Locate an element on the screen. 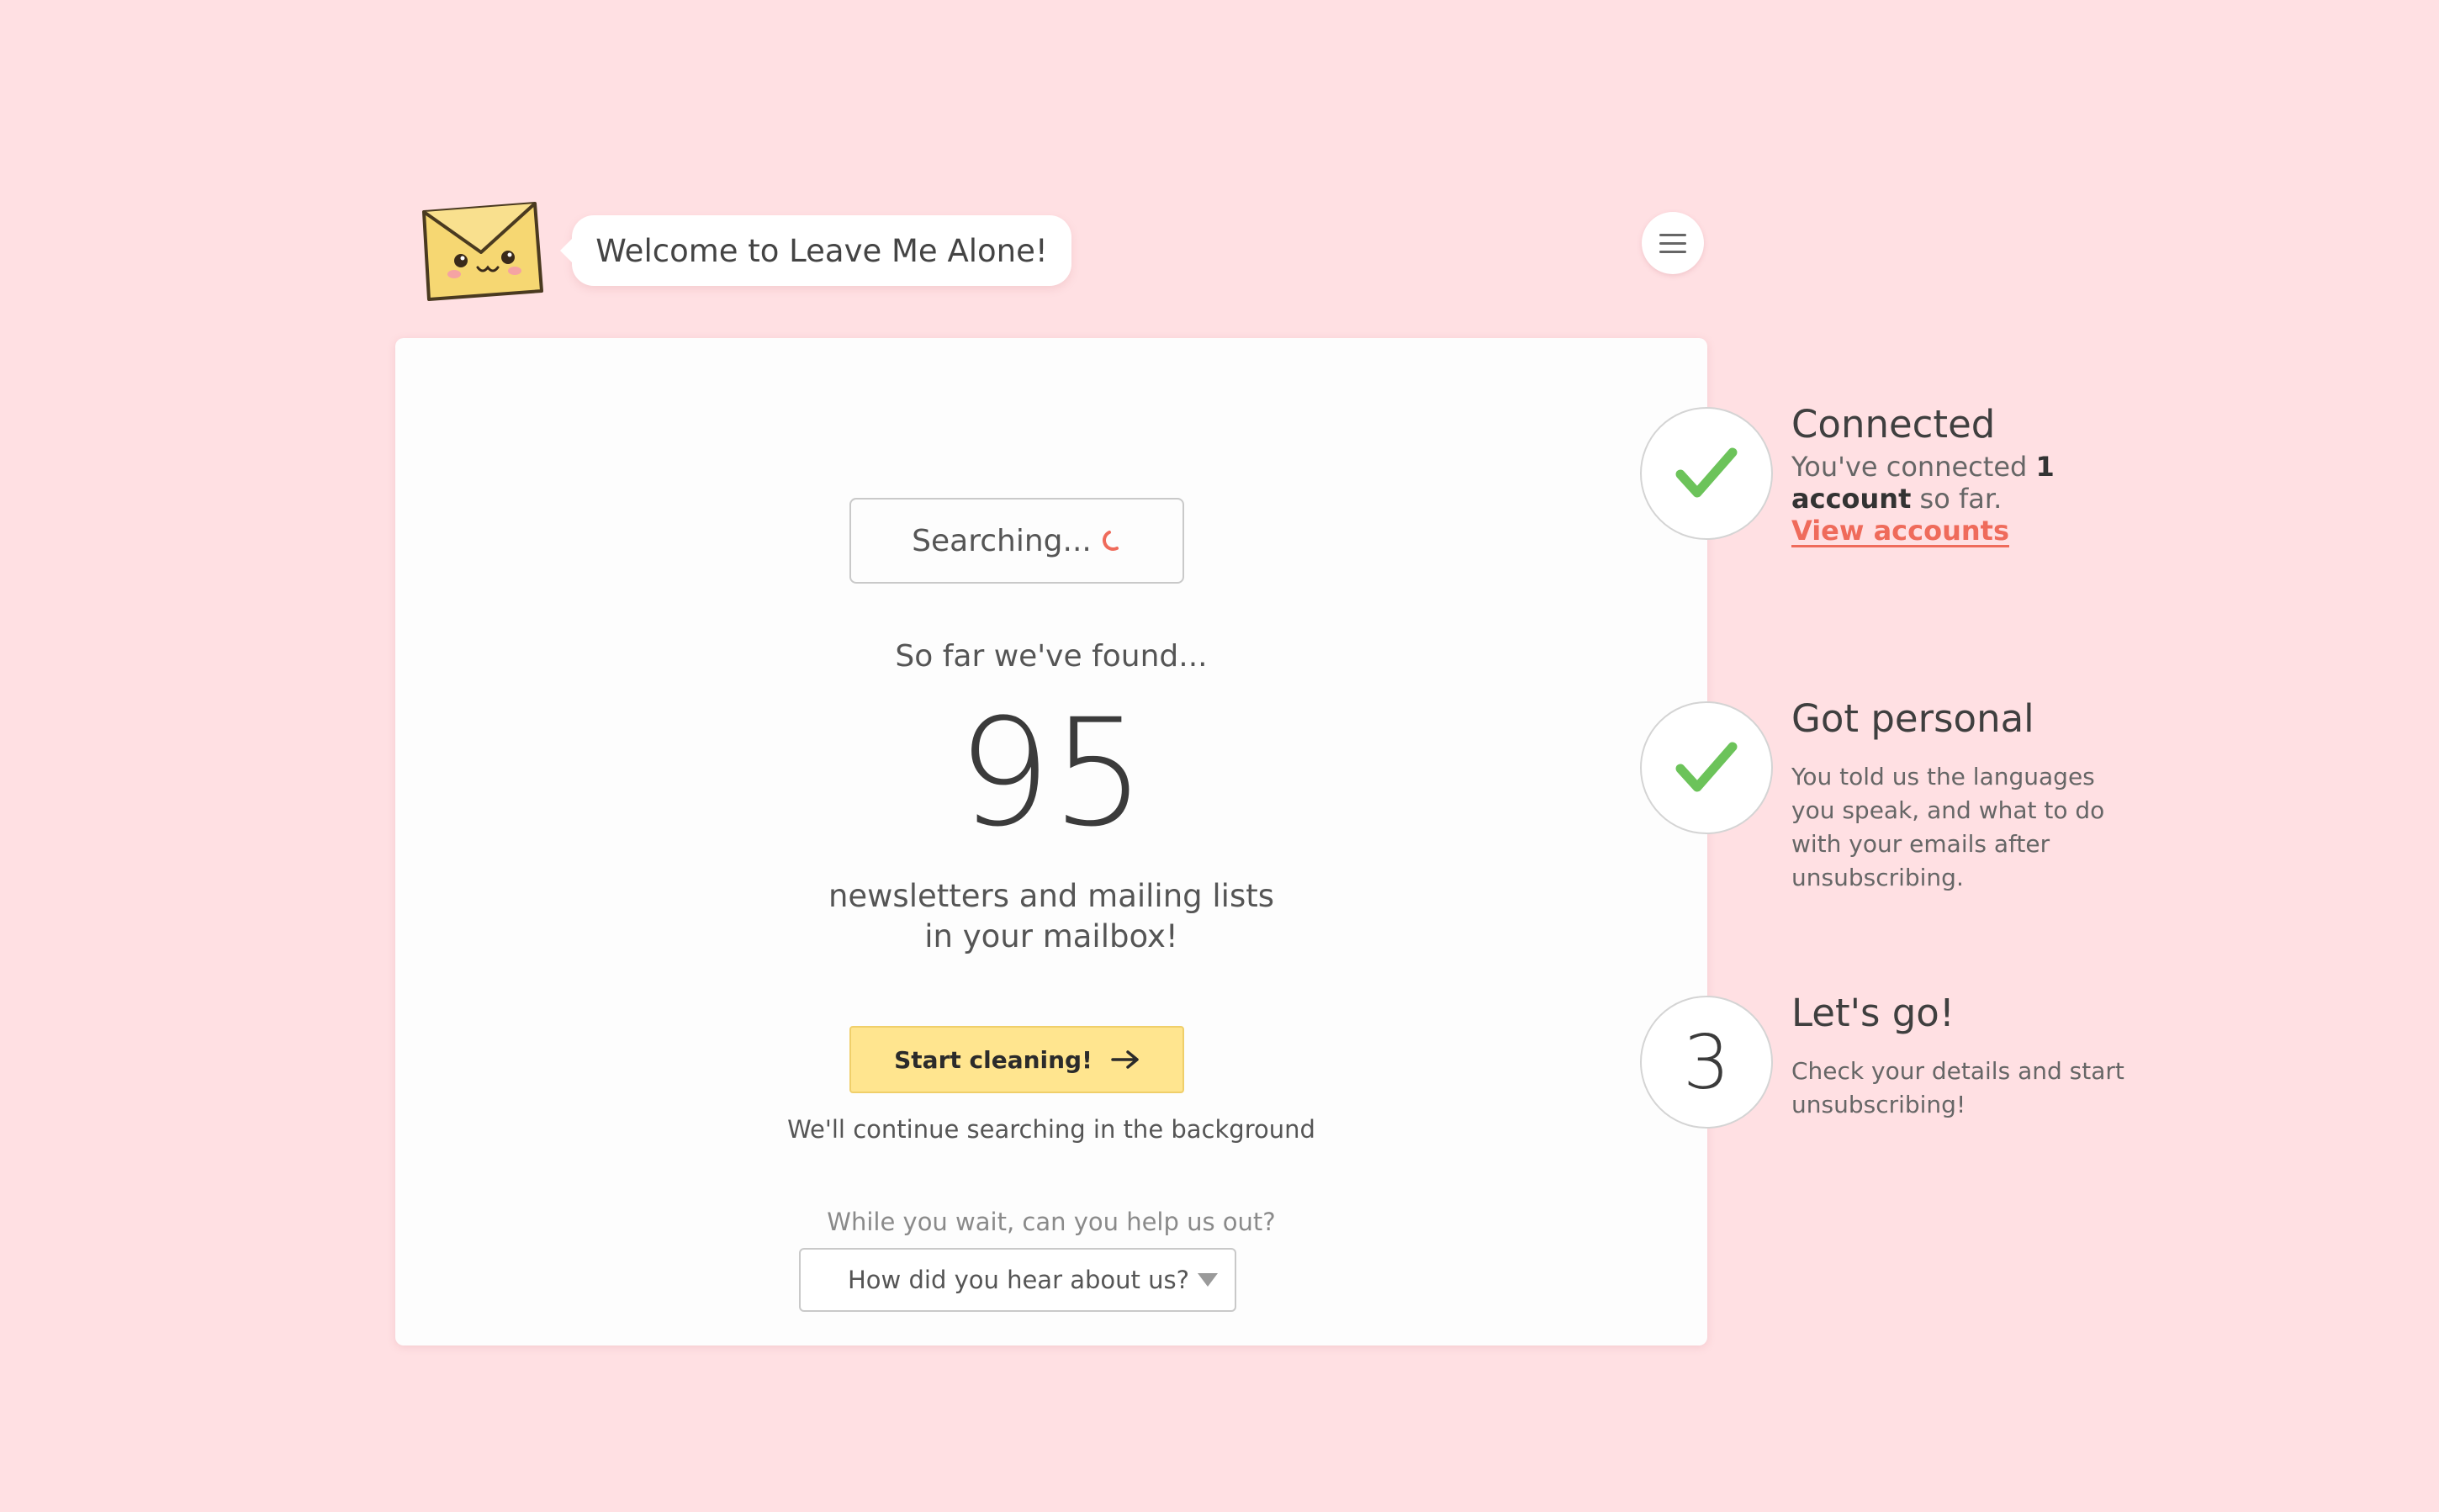 The height and width of the screenshot is (1512, 2439). start-cleaning-button: Start cleaning! is located at coordinates (1016, 1059).